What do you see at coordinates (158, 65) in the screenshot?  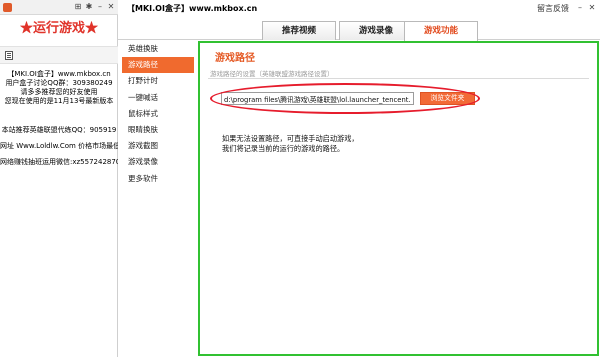 I see `menu-item-game-path: 游戏路径` at bounding box center [158, 65].